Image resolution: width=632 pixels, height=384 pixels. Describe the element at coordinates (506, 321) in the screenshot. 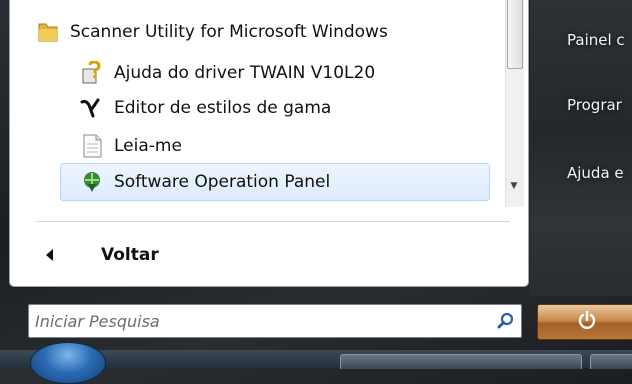

I see `search-icon` at that location.